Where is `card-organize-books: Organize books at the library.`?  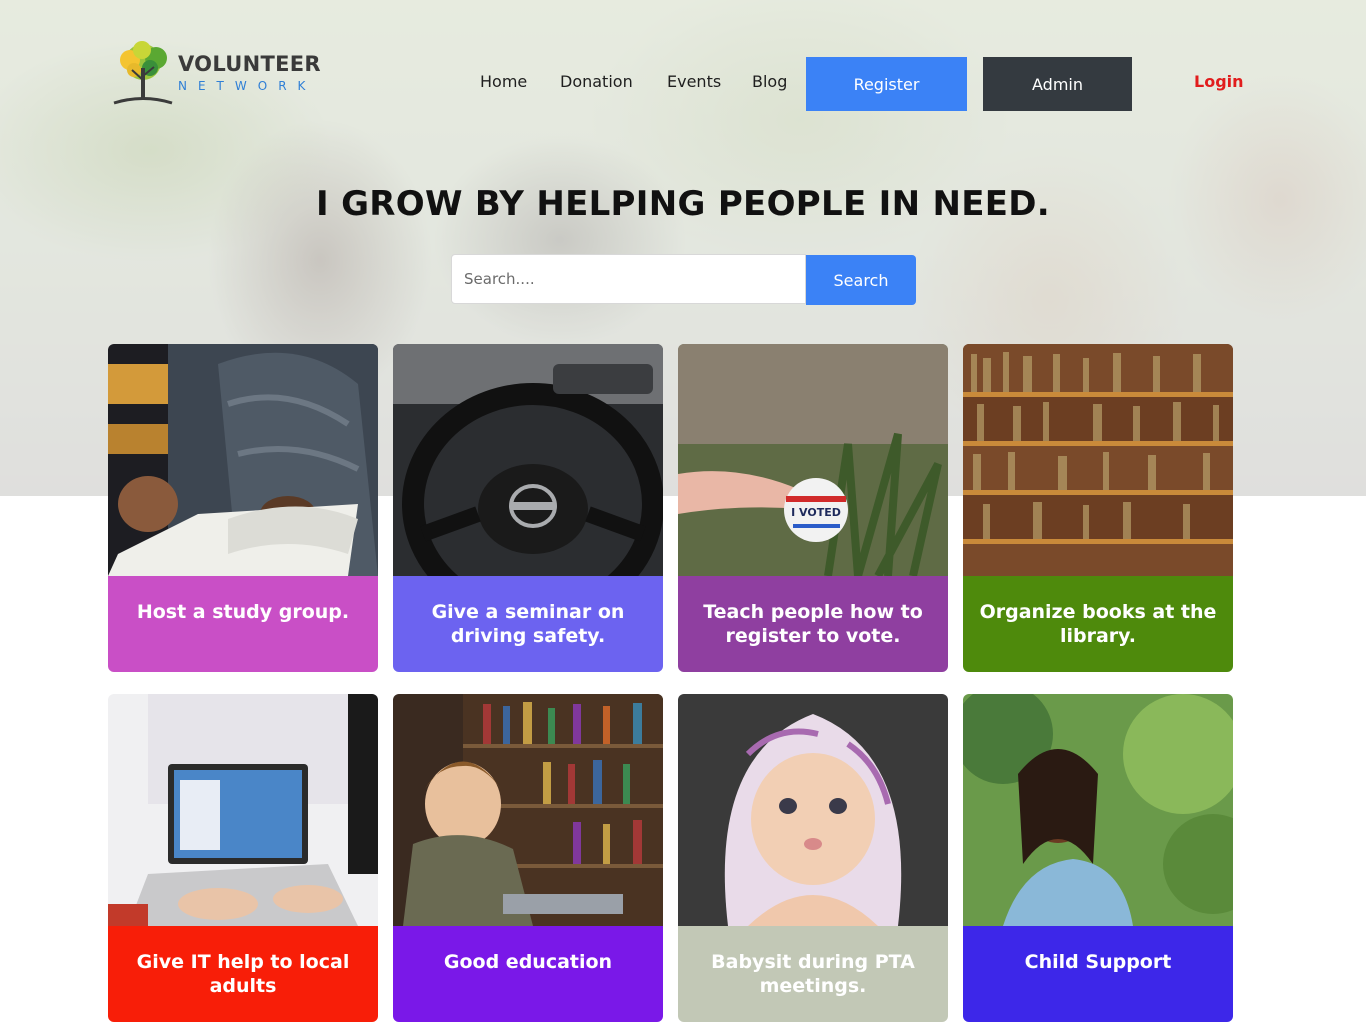
card-organize-books: Organize books at the library. is located at coordinates (1098, 508).